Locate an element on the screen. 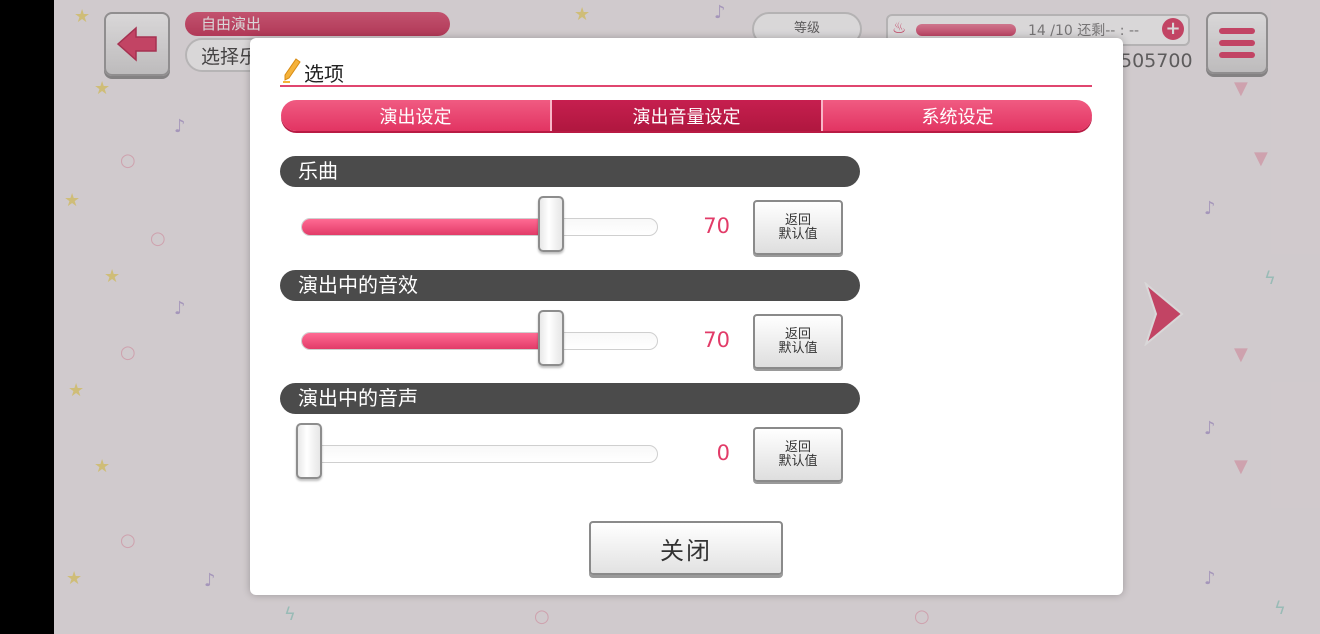  tab-volume-settings: 演出音量设定 is located at coordinates (687, 115).